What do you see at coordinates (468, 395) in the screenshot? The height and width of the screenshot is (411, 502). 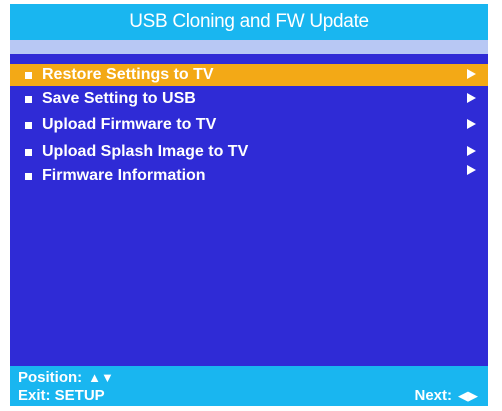 I see `left-right-arrows-icon: ◀▶` at bounding box center [468, 395].